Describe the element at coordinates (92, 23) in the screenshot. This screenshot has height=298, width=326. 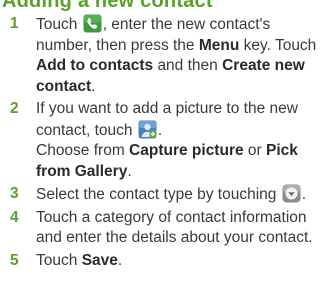
I see `phone-icon` at that location.